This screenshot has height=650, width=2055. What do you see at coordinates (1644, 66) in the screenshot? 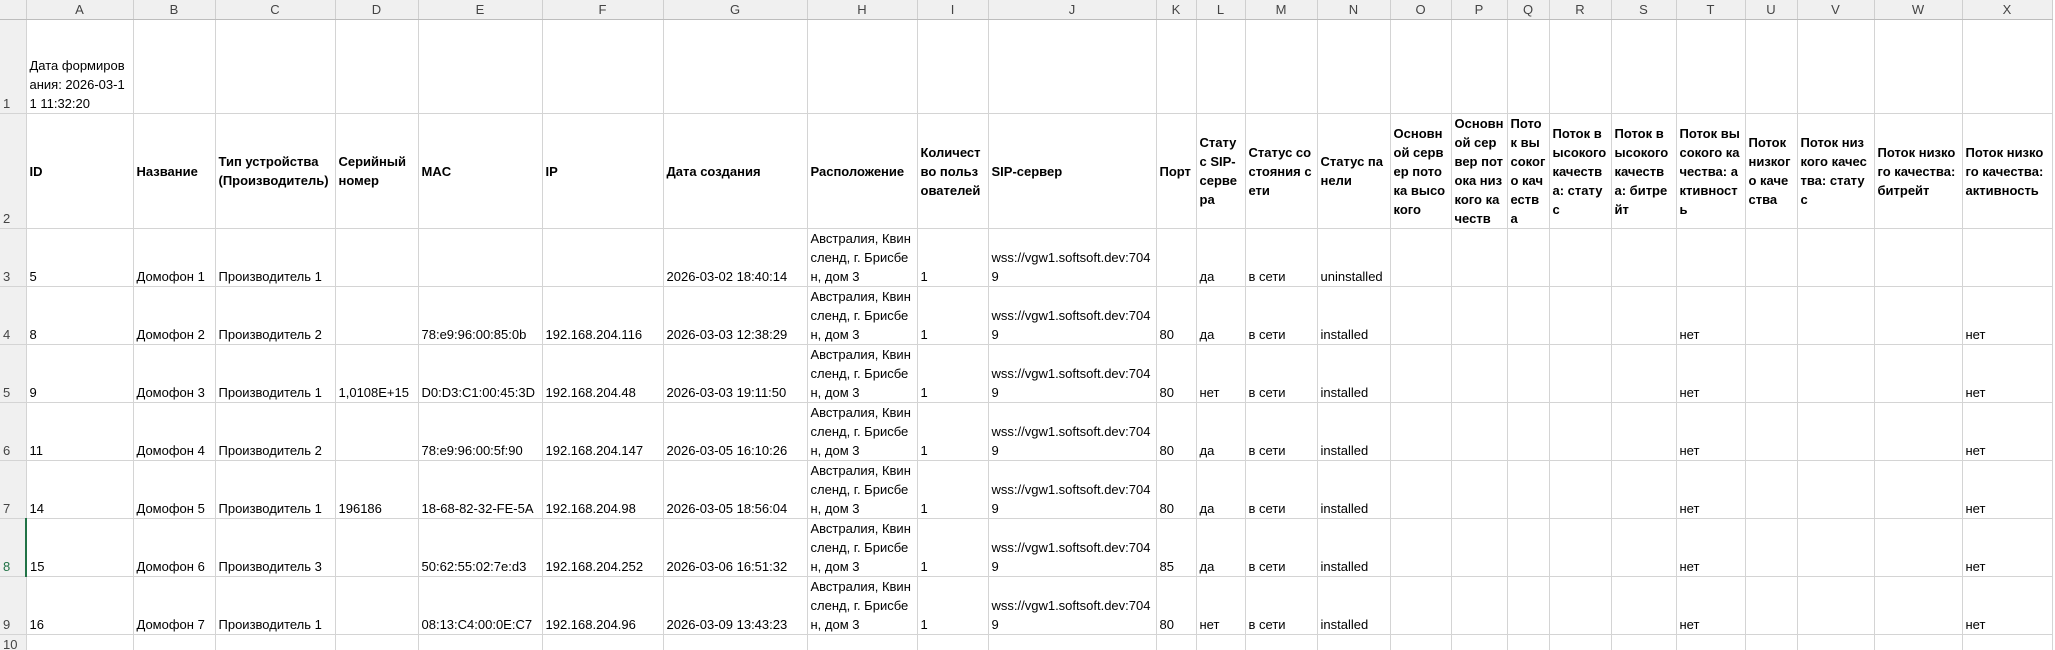
I see `cell-s1` at bounding box center [1644, 66].